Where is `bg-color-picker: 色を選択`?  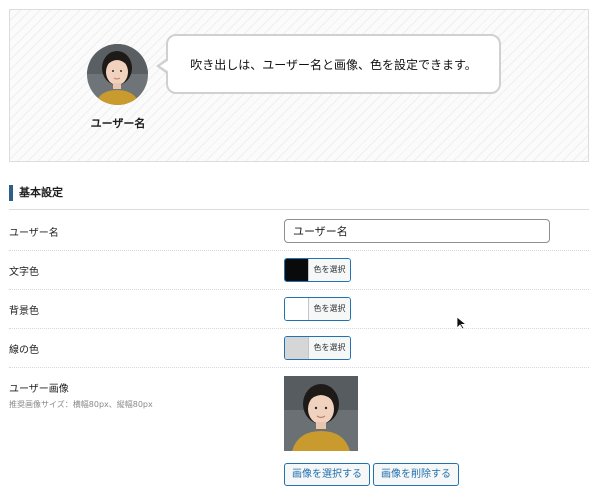 bg-color-picker: 色を選択 is located at coordinates (317, 309).